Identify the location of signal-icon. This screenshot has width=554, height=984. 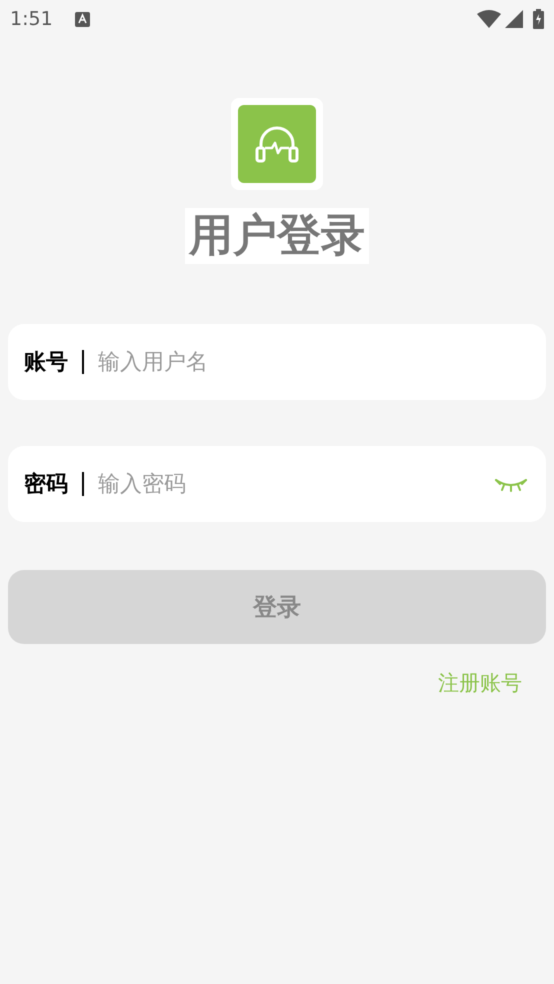
(514, 19).